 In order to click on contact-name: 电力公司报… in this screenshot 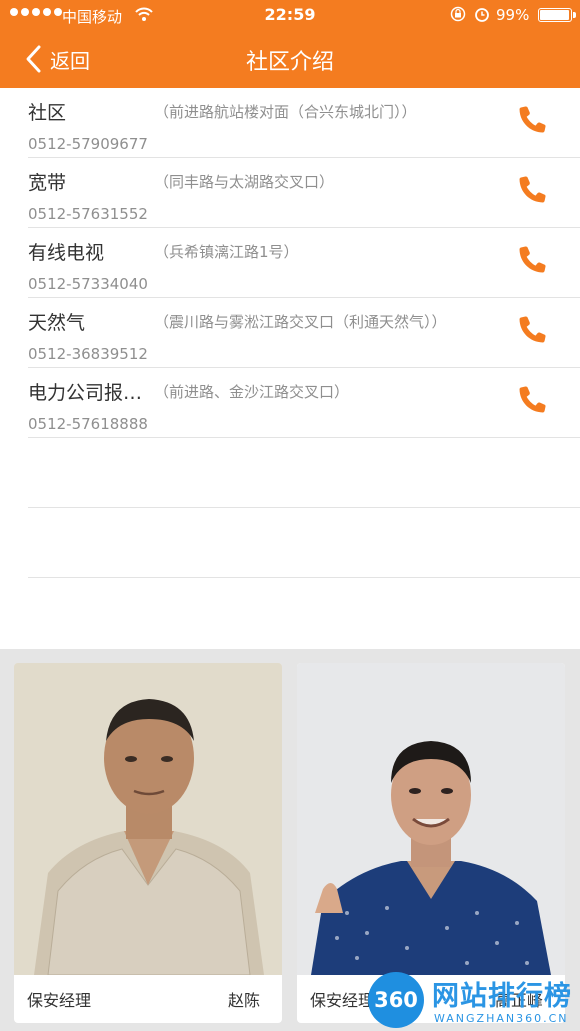, I will do `click(85, 393)`.